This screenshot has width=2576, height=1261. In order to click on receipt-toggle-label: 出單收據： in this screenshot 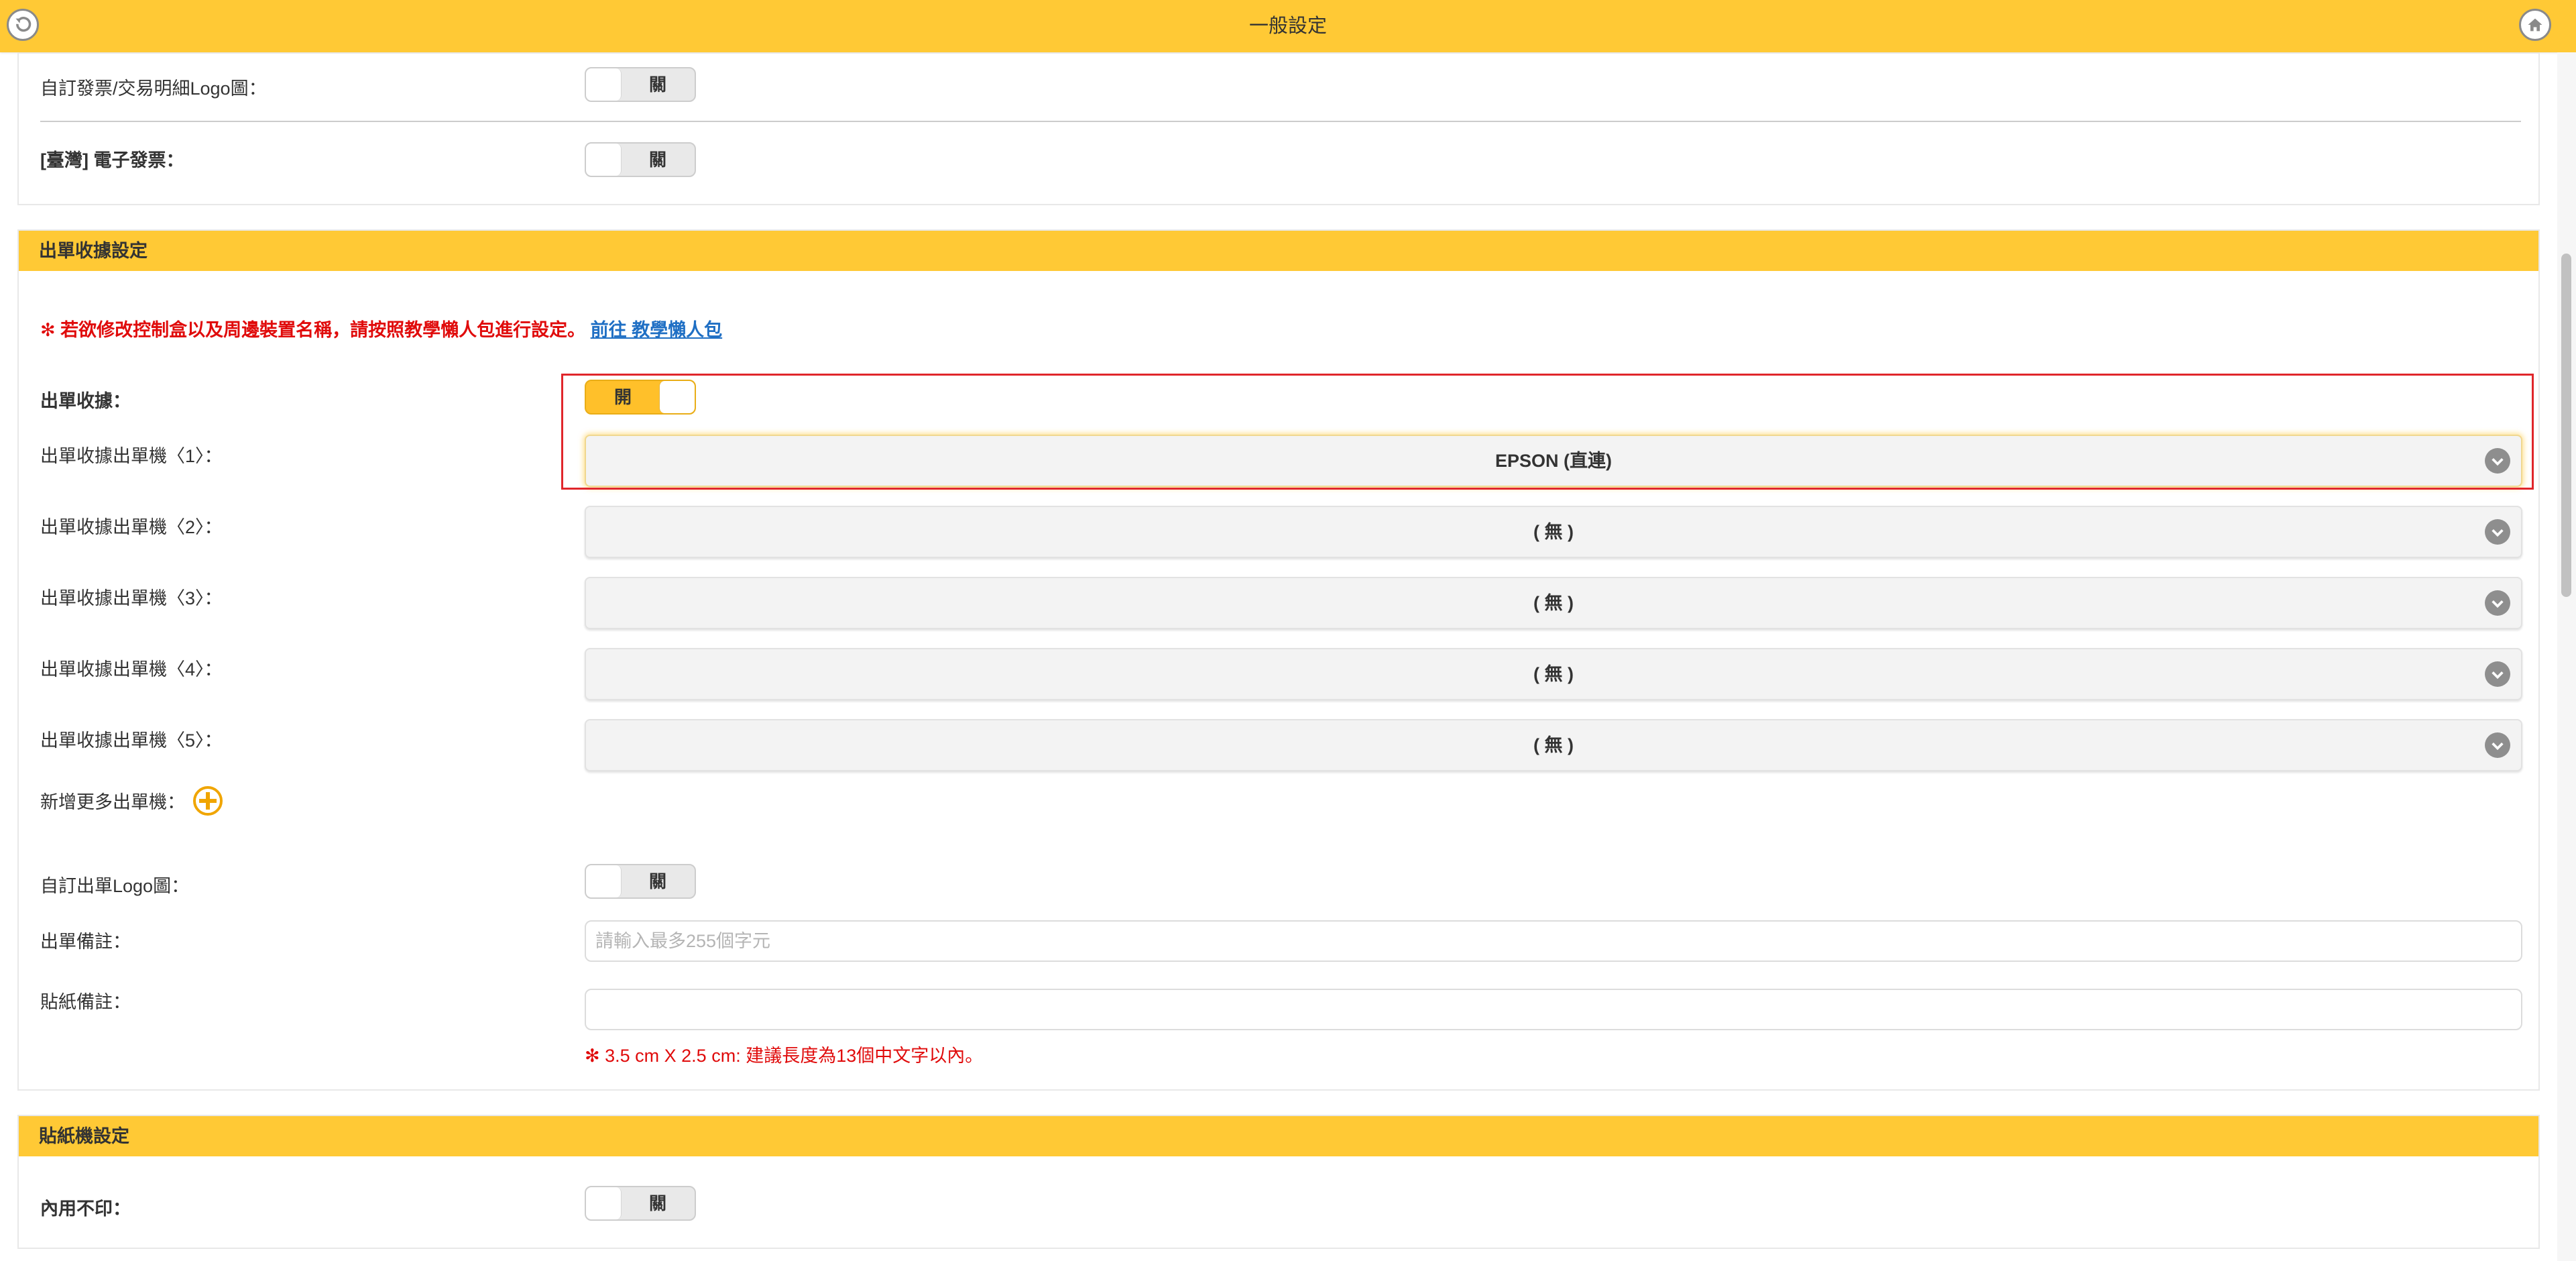, I will do `click(85, 401)`.